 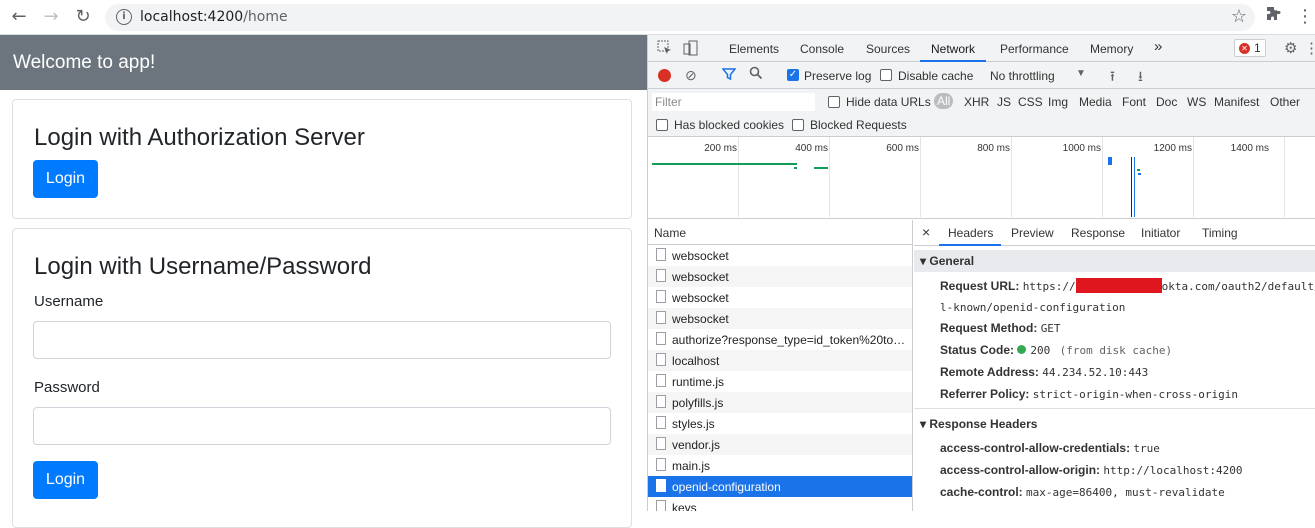 What do you see at coordinates (780, 232) in the screenshot?
I see `name-column-header: Name` at bounding box center [780, 232].